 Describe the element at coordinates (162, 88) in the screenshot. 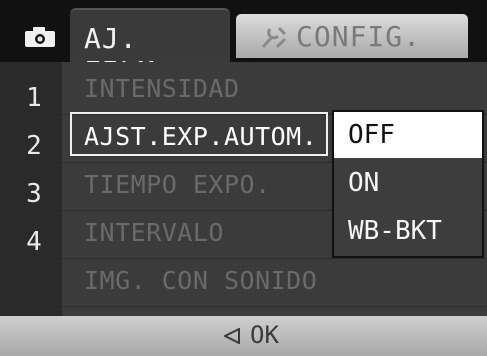

I see `menu-item-label: INTENSIDAD` at that location.